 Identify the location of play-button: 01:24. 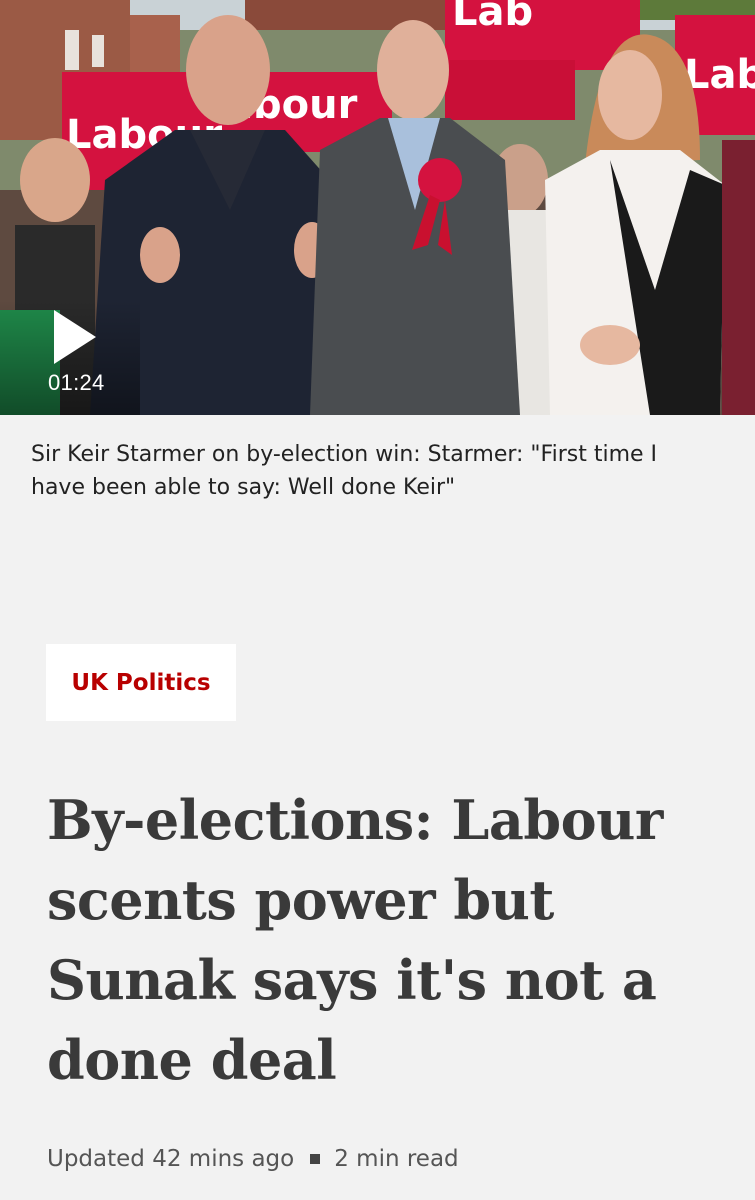
(78, 355).